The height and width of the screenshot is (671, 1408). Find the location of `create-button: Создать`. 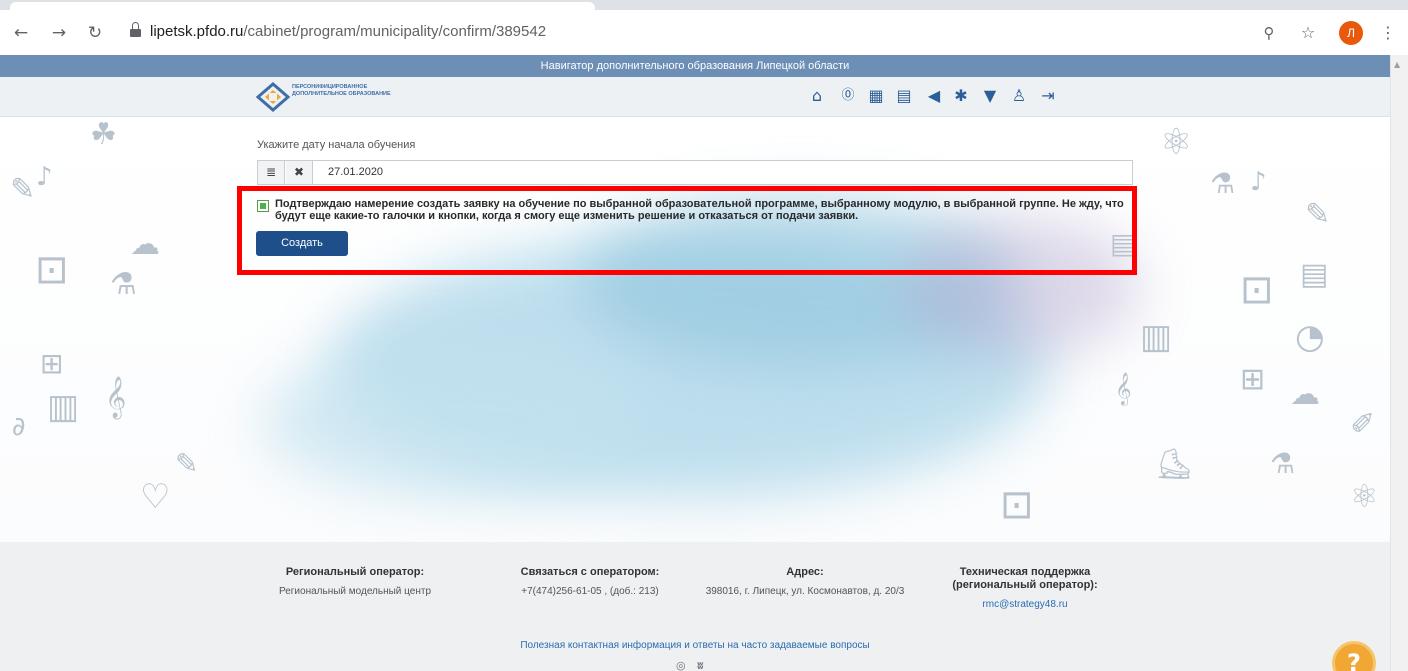

create-button: Создать is located at coordinates (302, 243).